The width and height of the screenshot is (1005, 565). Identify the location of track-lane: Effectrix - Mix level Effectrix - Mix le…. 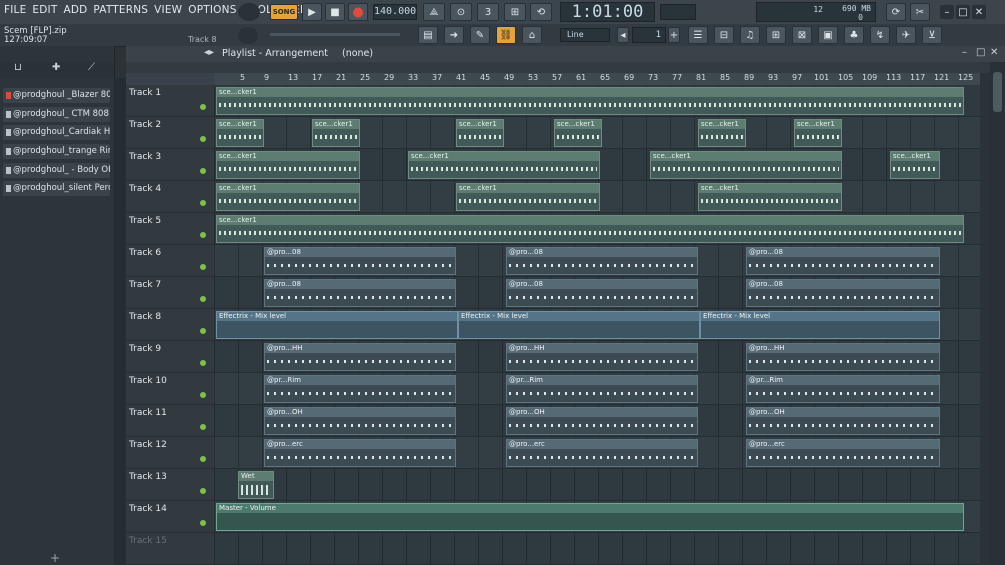
(597, 325).